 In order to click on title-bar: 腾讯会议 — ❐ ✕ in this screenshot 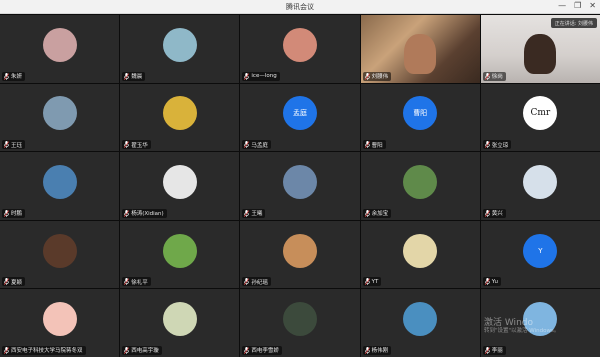, I will do `click(300, 7)`.